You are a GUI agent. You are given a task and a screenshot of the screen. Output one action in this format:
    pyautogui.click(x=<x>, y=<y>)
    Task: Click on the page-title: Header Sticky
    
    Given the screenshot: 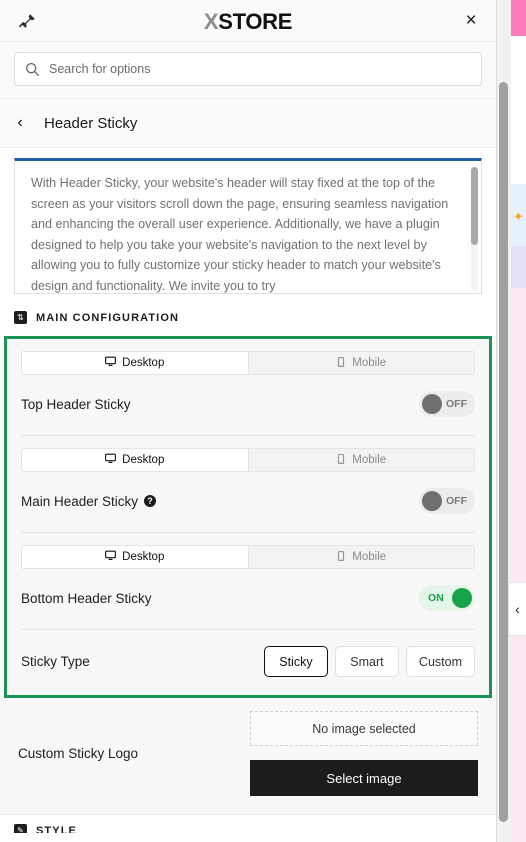 What is the action you would take?
    pyautogui.click(x=91, y=123)
    